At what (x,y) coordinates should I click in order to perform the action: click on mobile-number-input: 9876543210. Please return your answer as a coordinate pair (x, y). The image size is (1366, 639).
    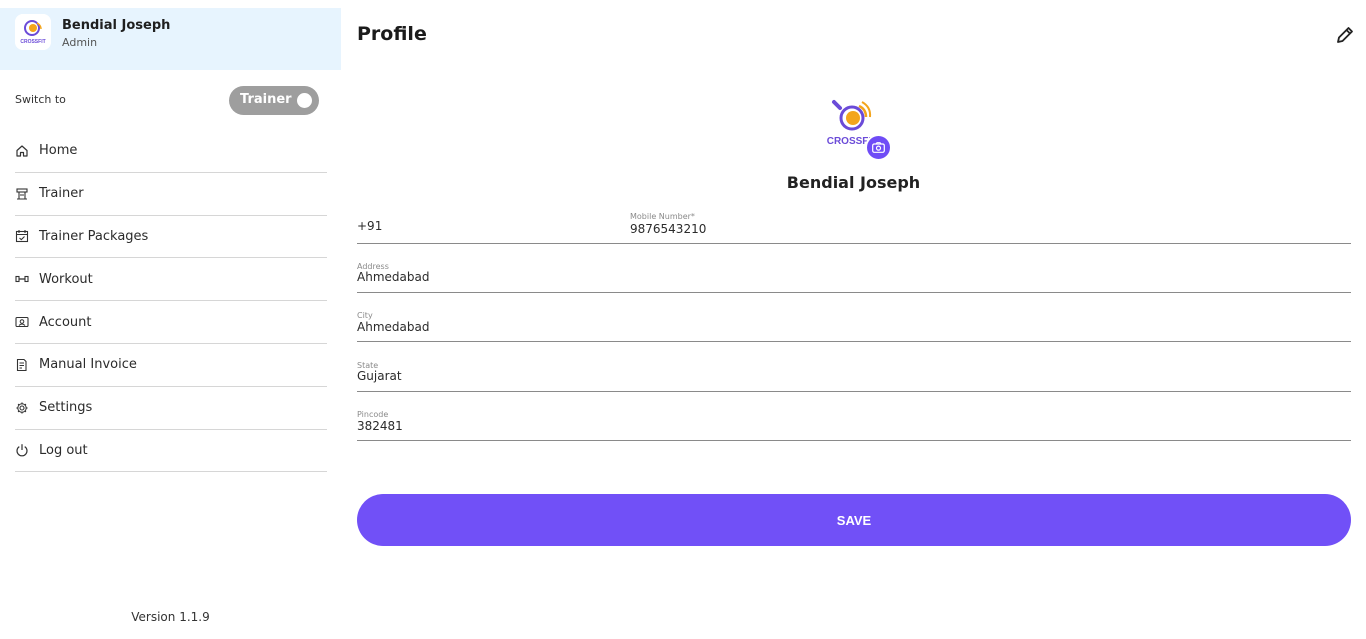
    Looking at the image, I should click on (668, 229).